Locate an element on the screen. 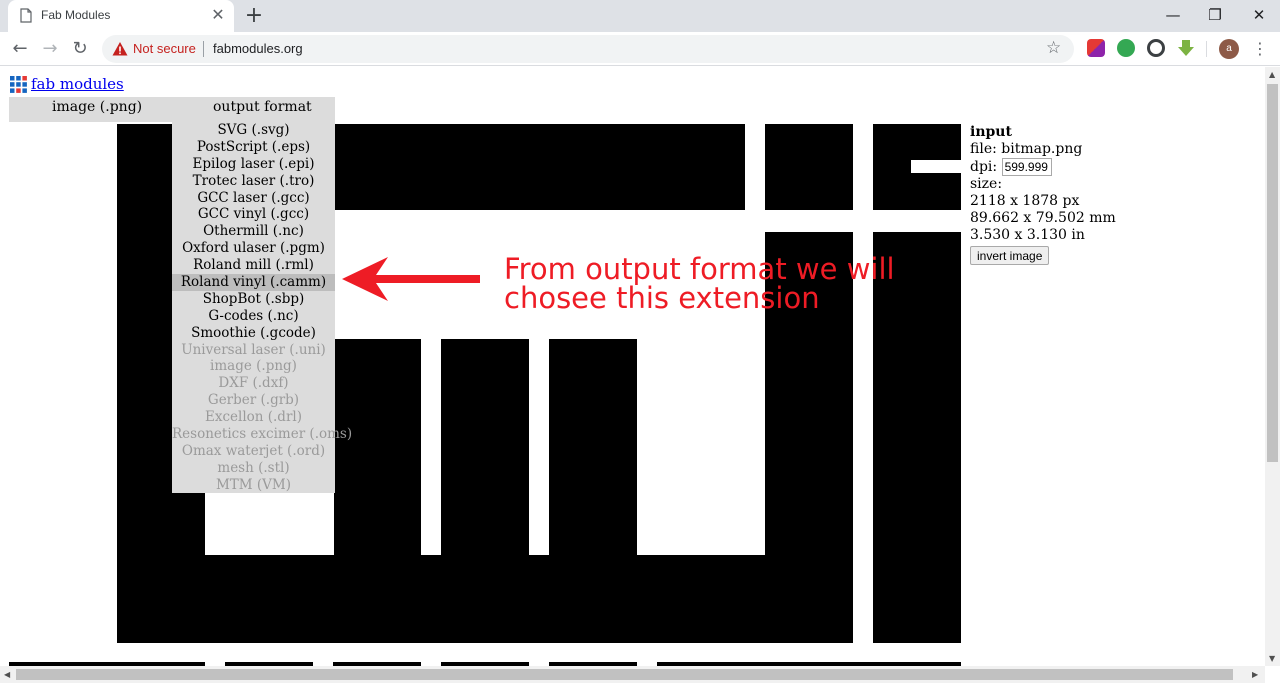  size-label: size: is located at coordinates (986, 184).